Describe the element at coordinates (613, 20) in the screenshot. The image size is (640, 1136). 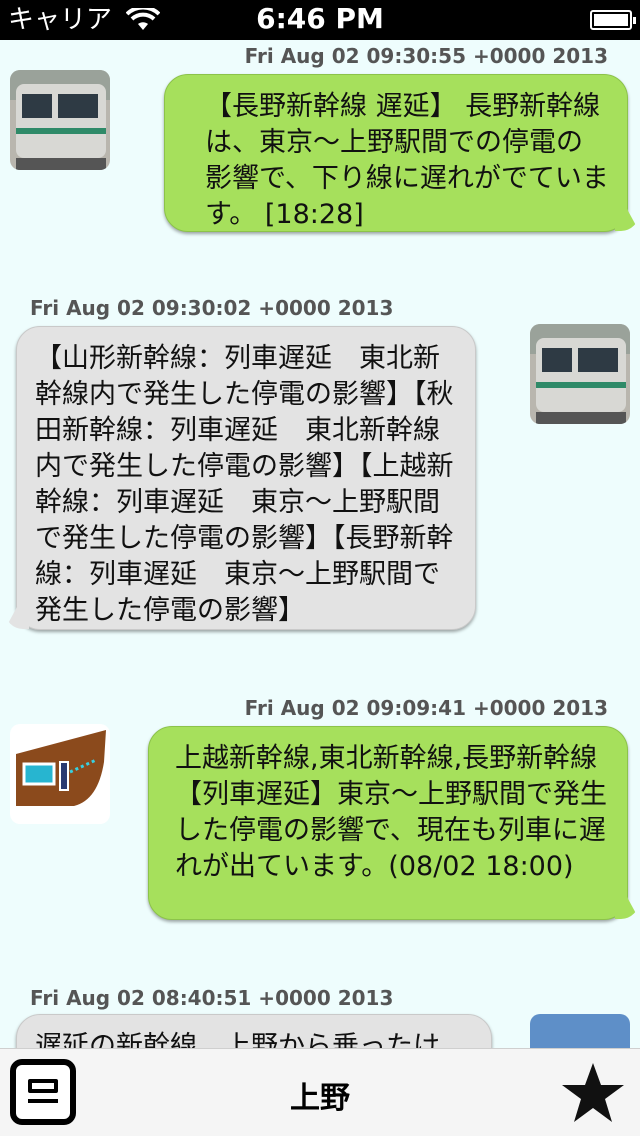
I see `battery-icon` at that location.